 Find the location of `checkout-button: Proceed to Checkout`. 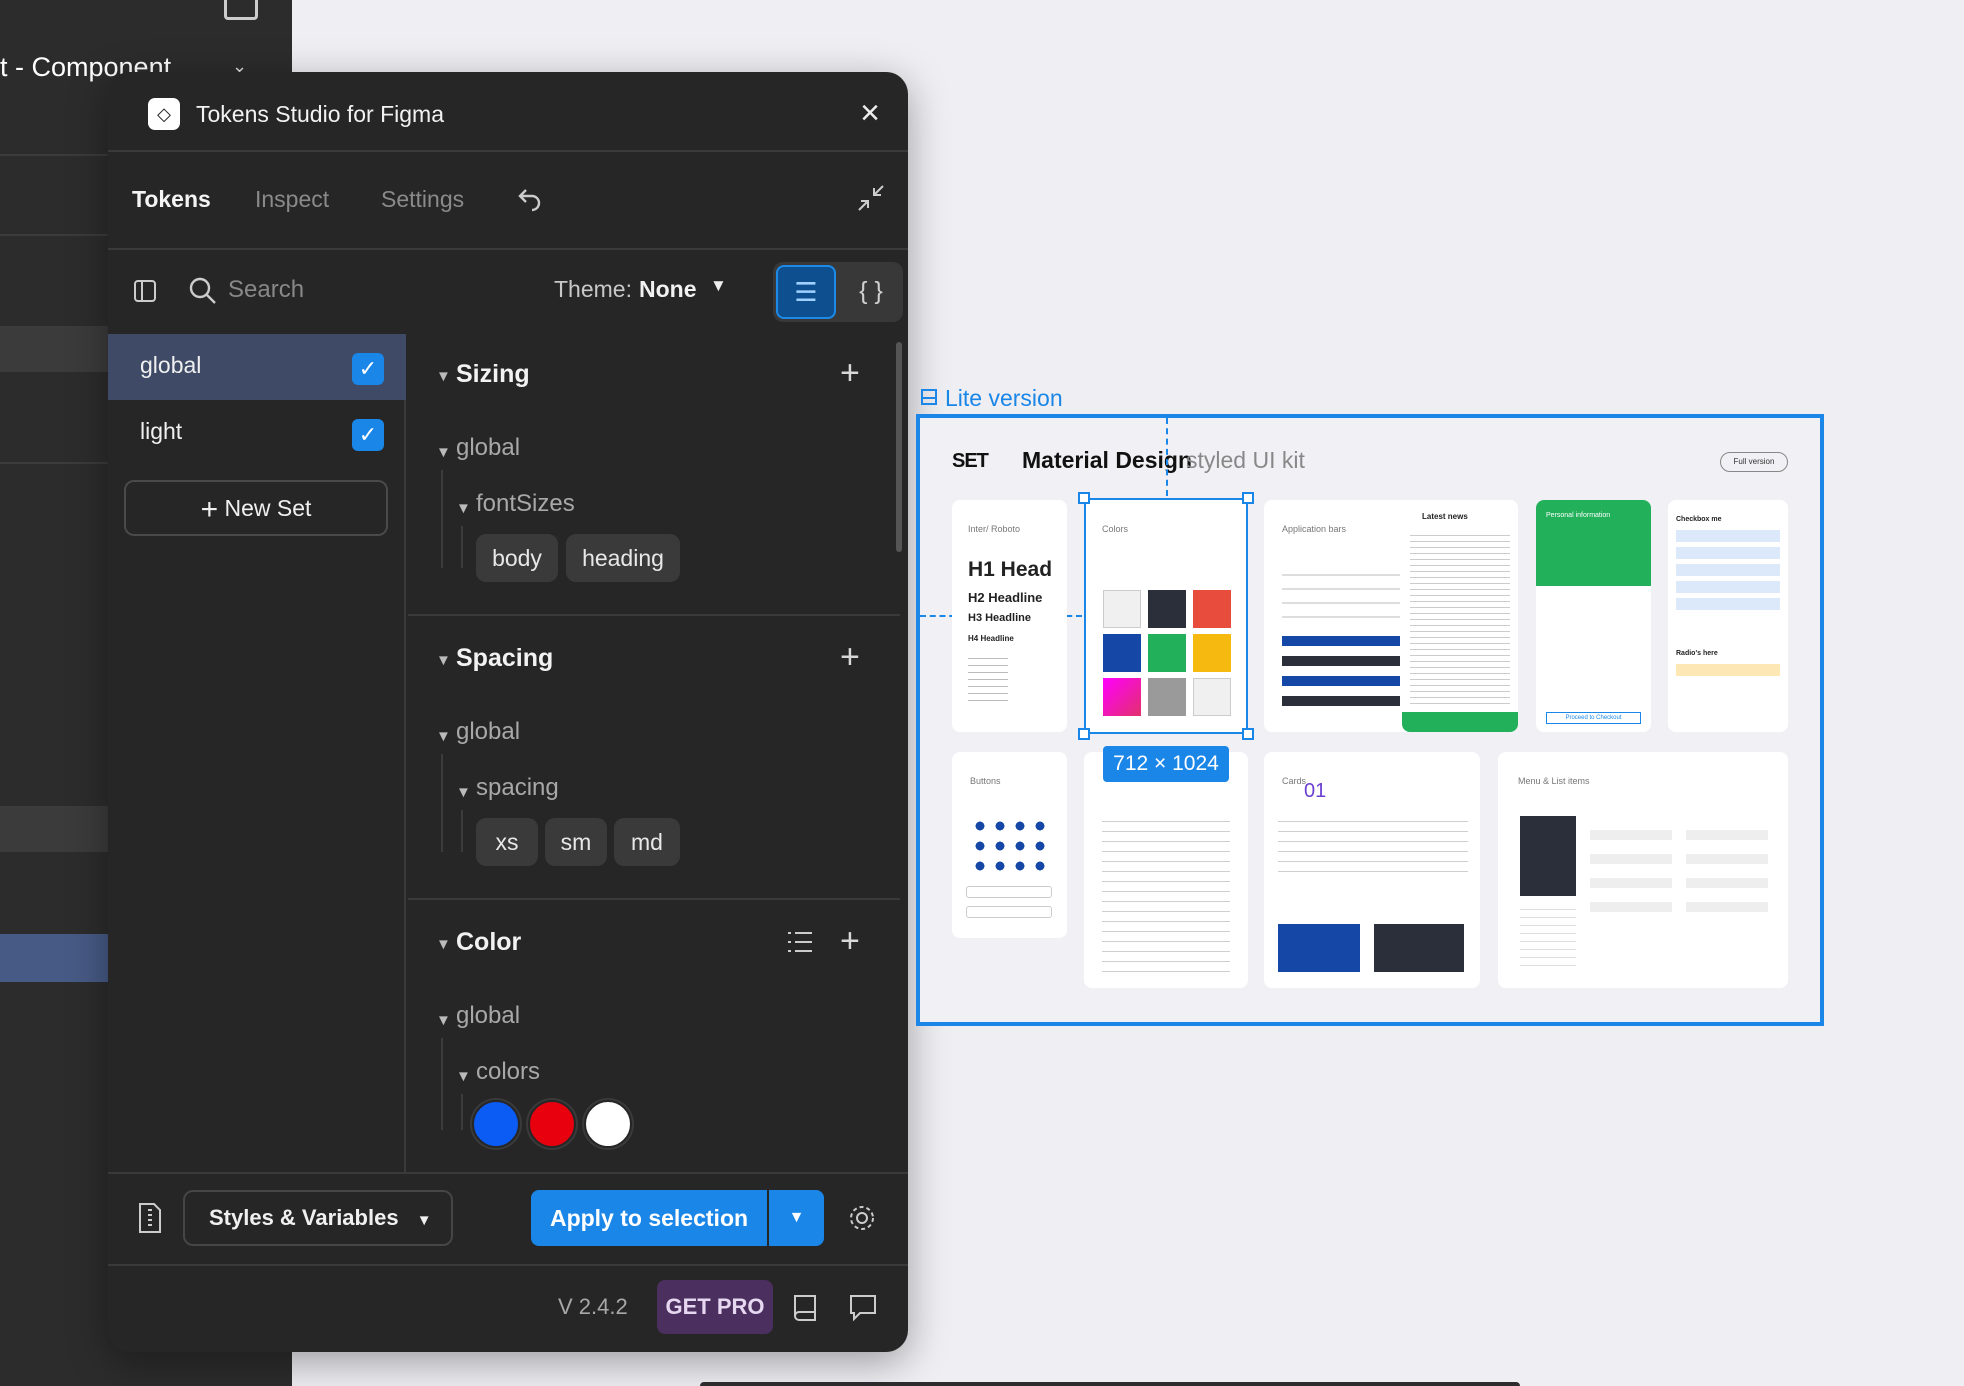

checkout-button: Proceed to Checkout is located at coordinates (1593, 718).